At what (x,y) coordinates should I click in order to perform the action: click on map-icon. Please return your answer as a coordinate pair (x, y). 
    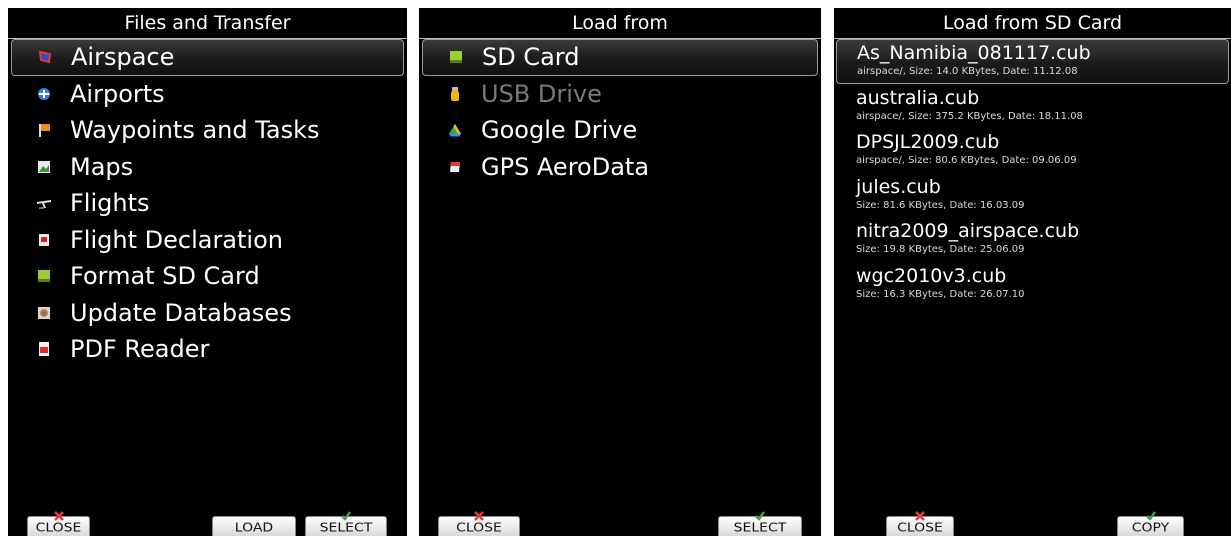
    Looking at the image, I should click on (44, 167).